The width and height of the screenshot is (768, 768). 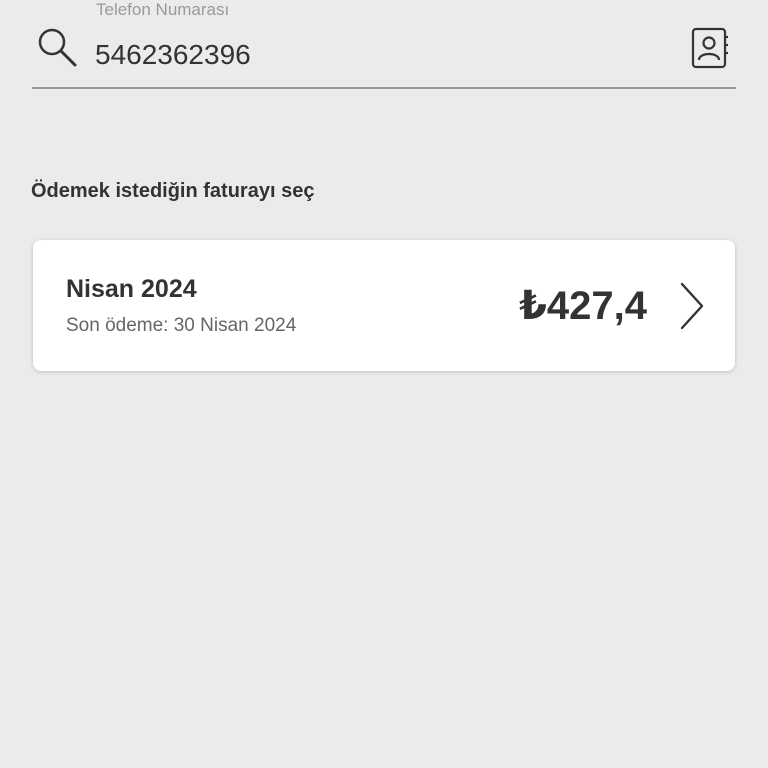 What do you see at coordinates (173, 191) in the screenshot?
I see `bills-section-title: Ödemek istediğin faturayı seç` at bounding box center [173, 191].